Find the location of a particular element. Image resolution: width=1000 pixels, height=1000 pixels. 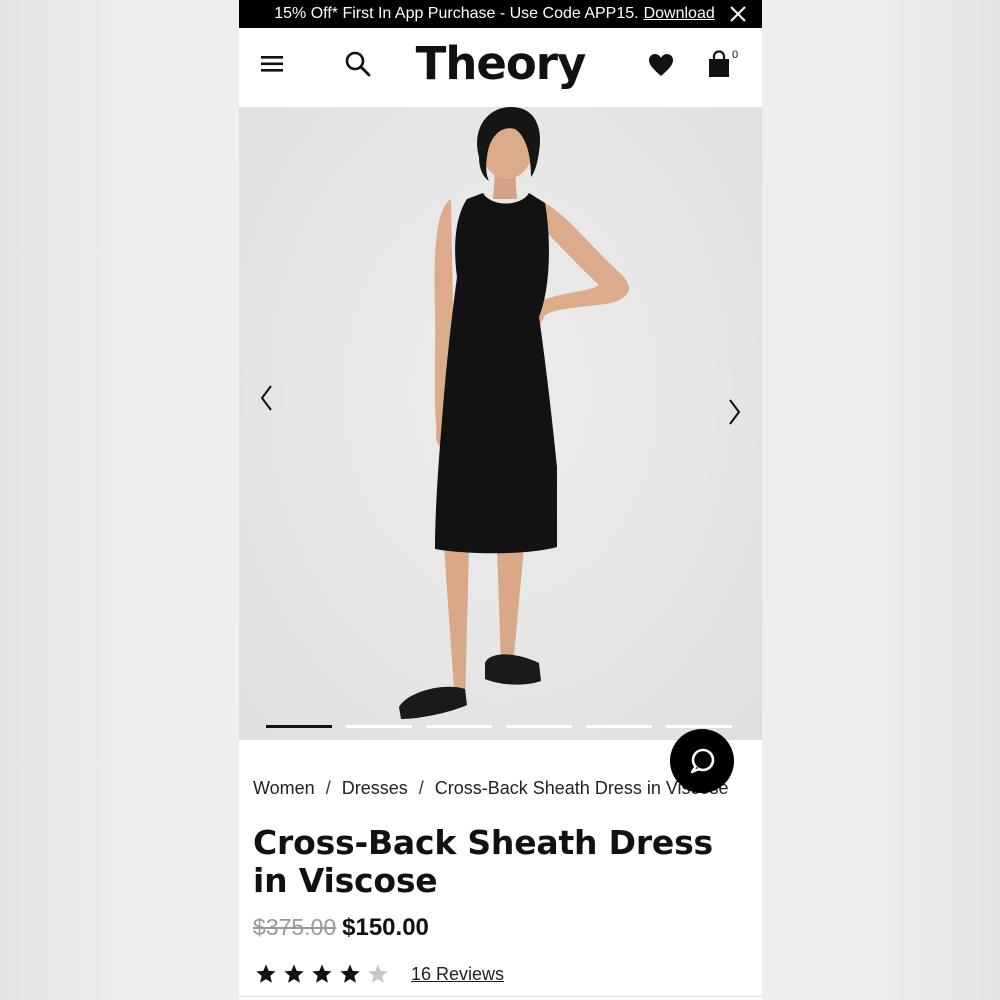

chat-icon is located at coordinates (702, 761).